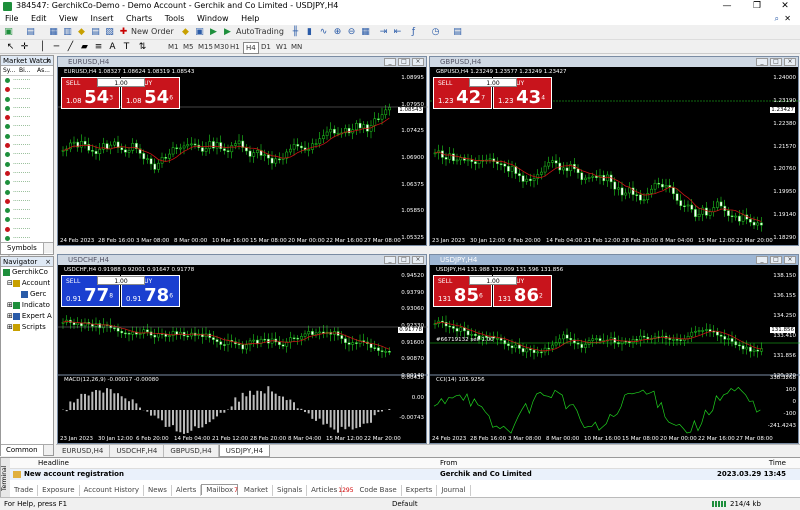 The image size is (800, 510). Describe the element at coordinates (137, 451) in the screenshot. I see `chart-tab-usdchf: USDCHF,H4` at that location.